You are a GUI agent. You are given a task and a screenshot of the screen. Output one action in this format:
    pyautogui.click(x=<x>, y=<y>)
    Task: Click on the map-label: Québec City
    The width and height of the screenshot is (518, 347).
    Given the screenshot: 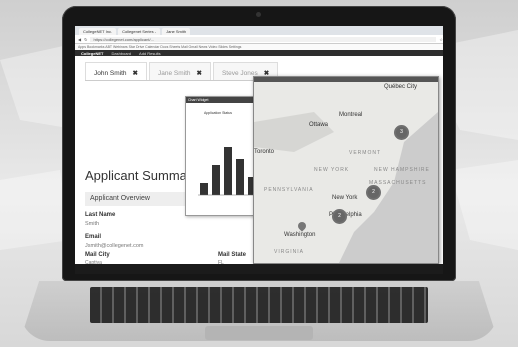 What is the action you would take?
    pyautogui.click(x=401, y=87)
    